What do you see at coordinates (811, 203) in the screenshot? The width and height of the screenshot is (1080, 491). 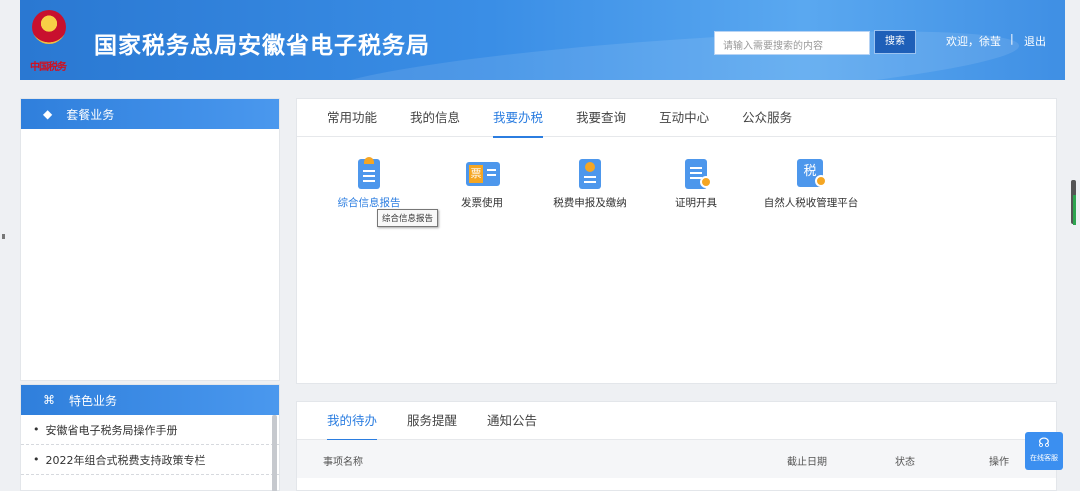 I see `func-label: 自然人税收管理平台` at bounding box center [811, 203].